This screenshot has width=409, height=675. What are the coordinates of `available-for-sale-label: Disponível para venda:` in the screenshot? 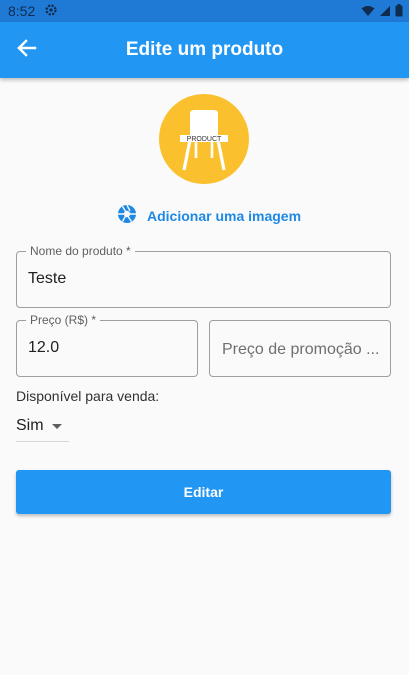 It's located at (88, 396).